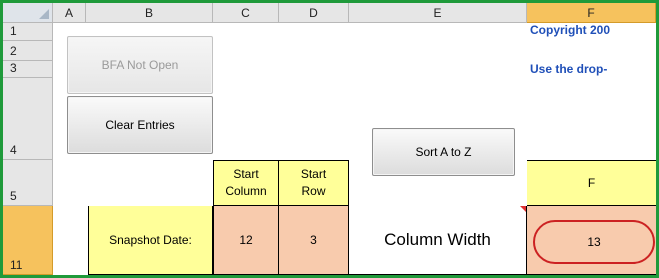 This screenshot has height=278, width=659. I want to click on select-all-corner, so click(28, 13).